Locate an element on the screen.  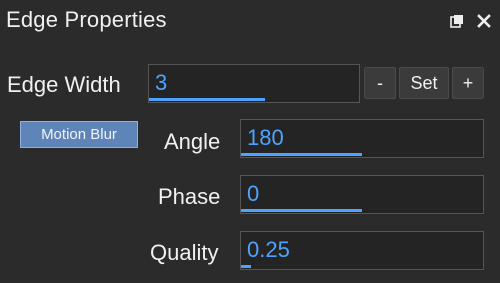
phase-label: Phase is located at coordinates (189, 196).